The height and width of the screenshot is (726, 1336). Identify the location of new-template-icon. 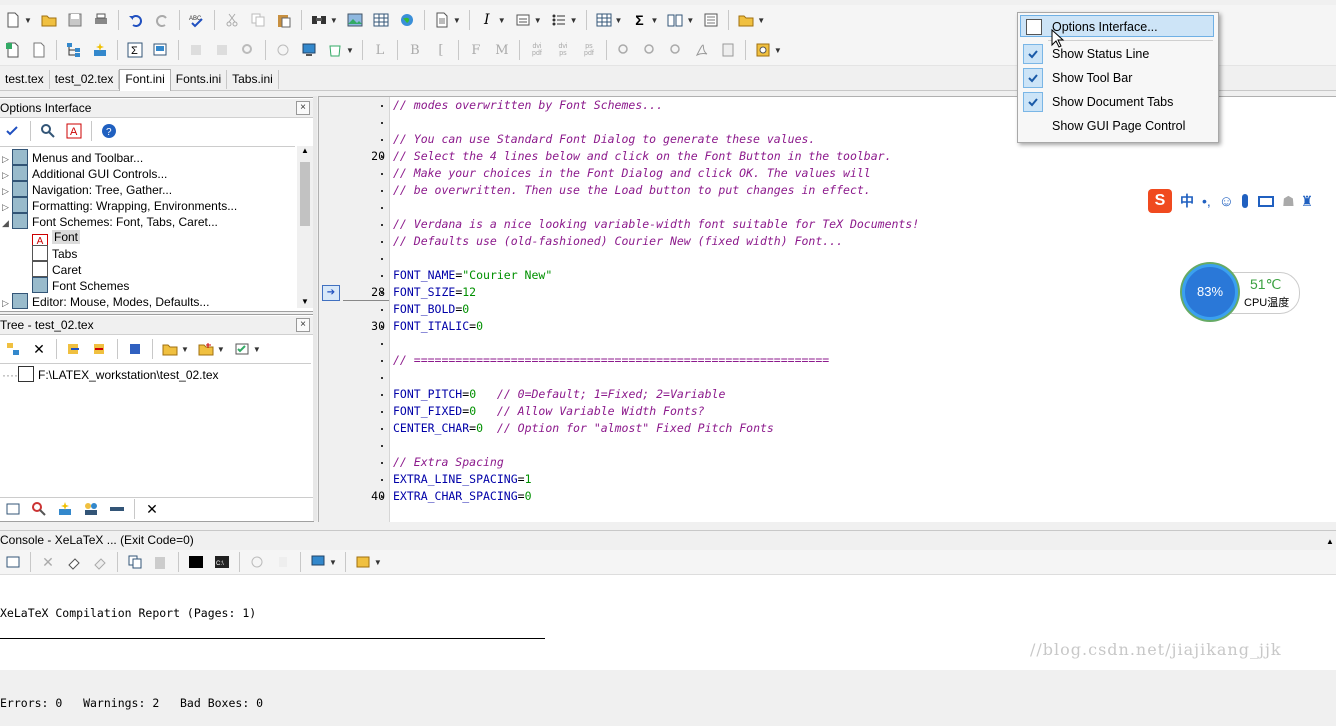
(13, 50).